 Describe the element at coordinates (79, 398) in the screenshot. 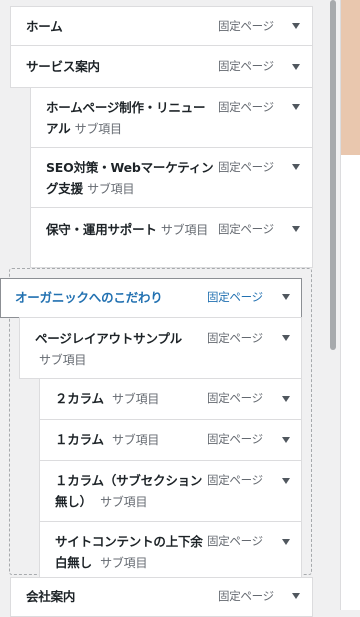

I see `menu-item-title-text: ２カラム` at that location.